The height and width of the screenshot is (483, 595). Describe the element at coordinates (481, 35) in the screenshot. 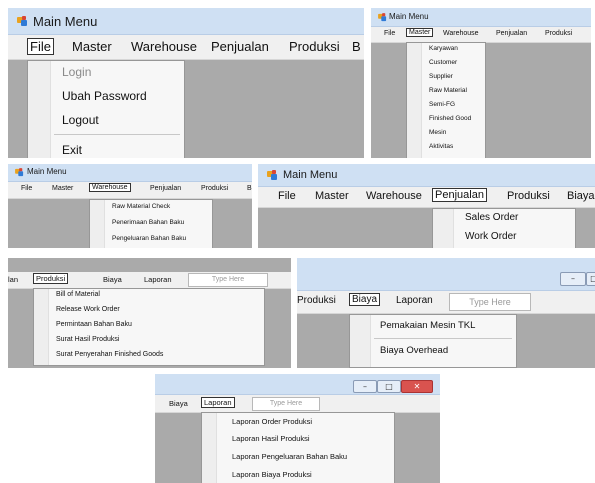

I see `menu-bar: File Master Warehouse Penjualan Produksi` at that location.